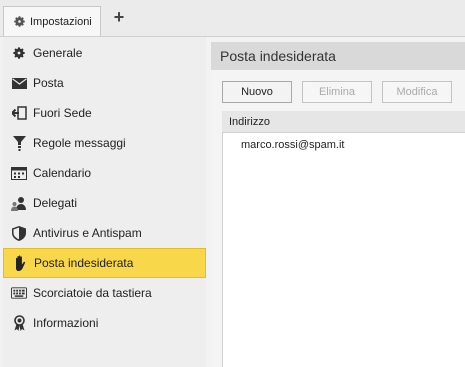 This screenshot has height=367, width=465. I want to click on sidebar-item-calendario: Calendario, so click(104, 173).